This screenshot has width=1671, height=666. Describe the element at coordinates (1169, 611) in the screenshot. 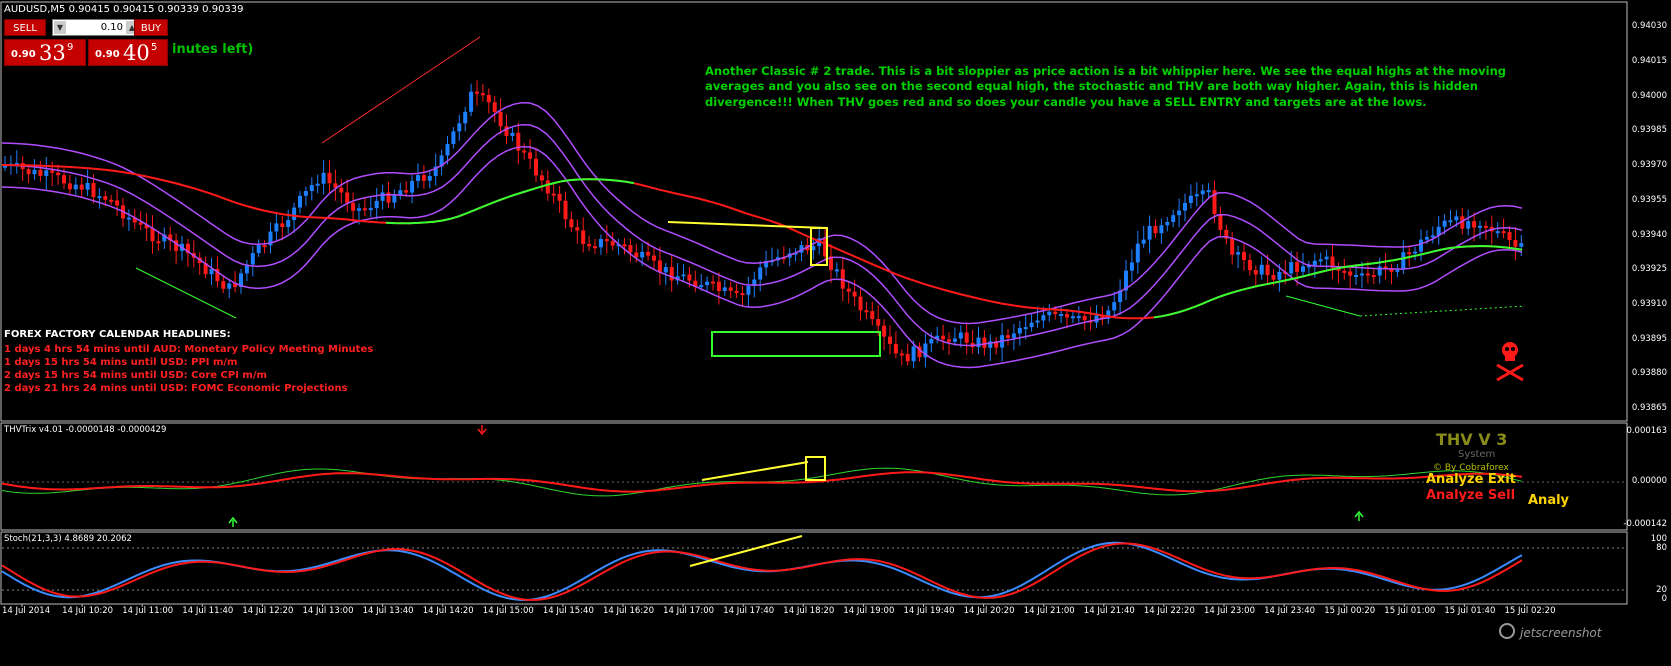

I see `time-label: 14 Jul 22:20` at that location.